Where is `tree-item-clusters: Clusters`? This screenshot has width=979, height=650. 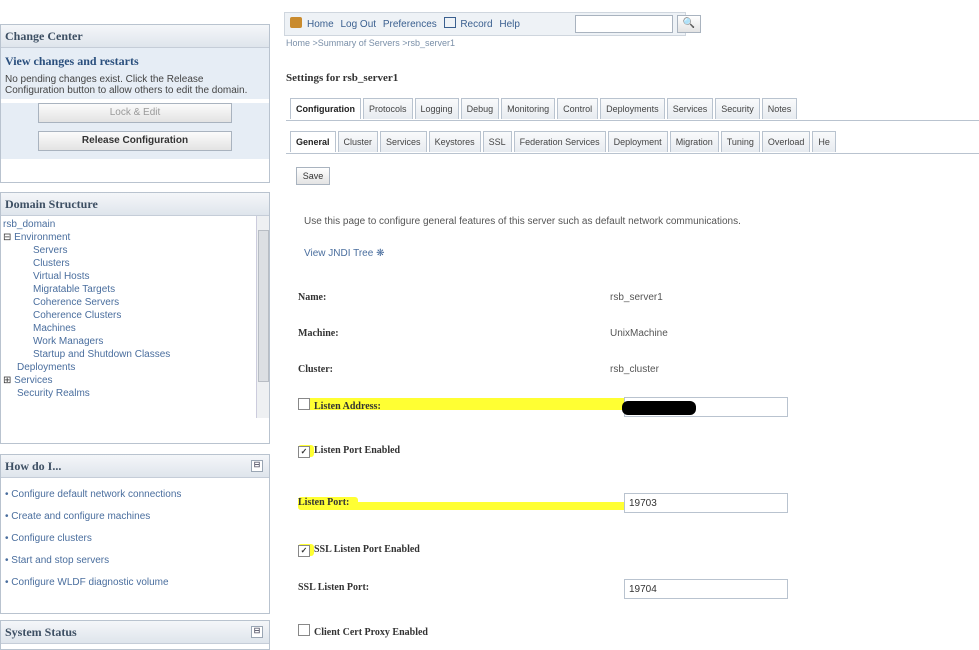 tree-item-clusters: Clusters is located at coordinates (136, 263).